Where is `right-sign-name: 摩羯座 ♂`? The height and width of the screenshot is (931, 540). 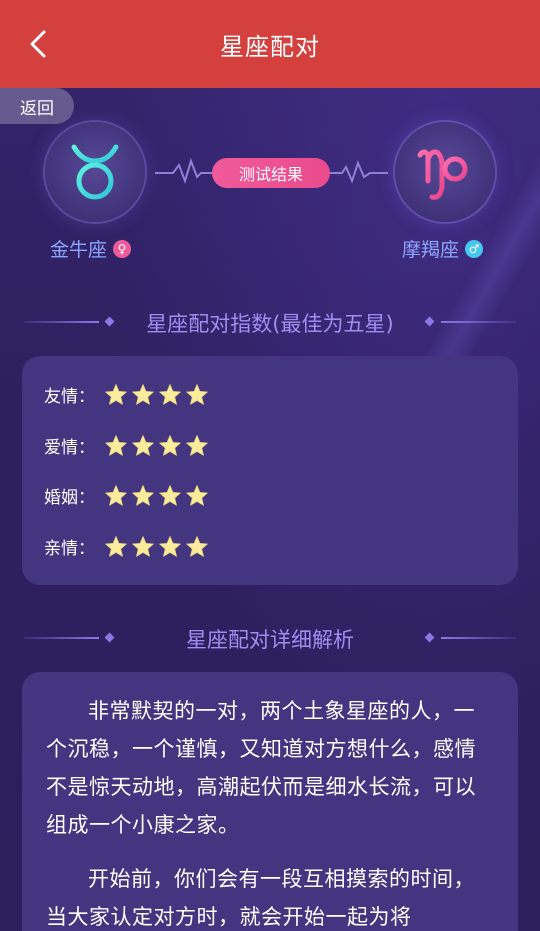 right-sign-name: 摩羯座 ♂ is located at coordinates (443, 248).